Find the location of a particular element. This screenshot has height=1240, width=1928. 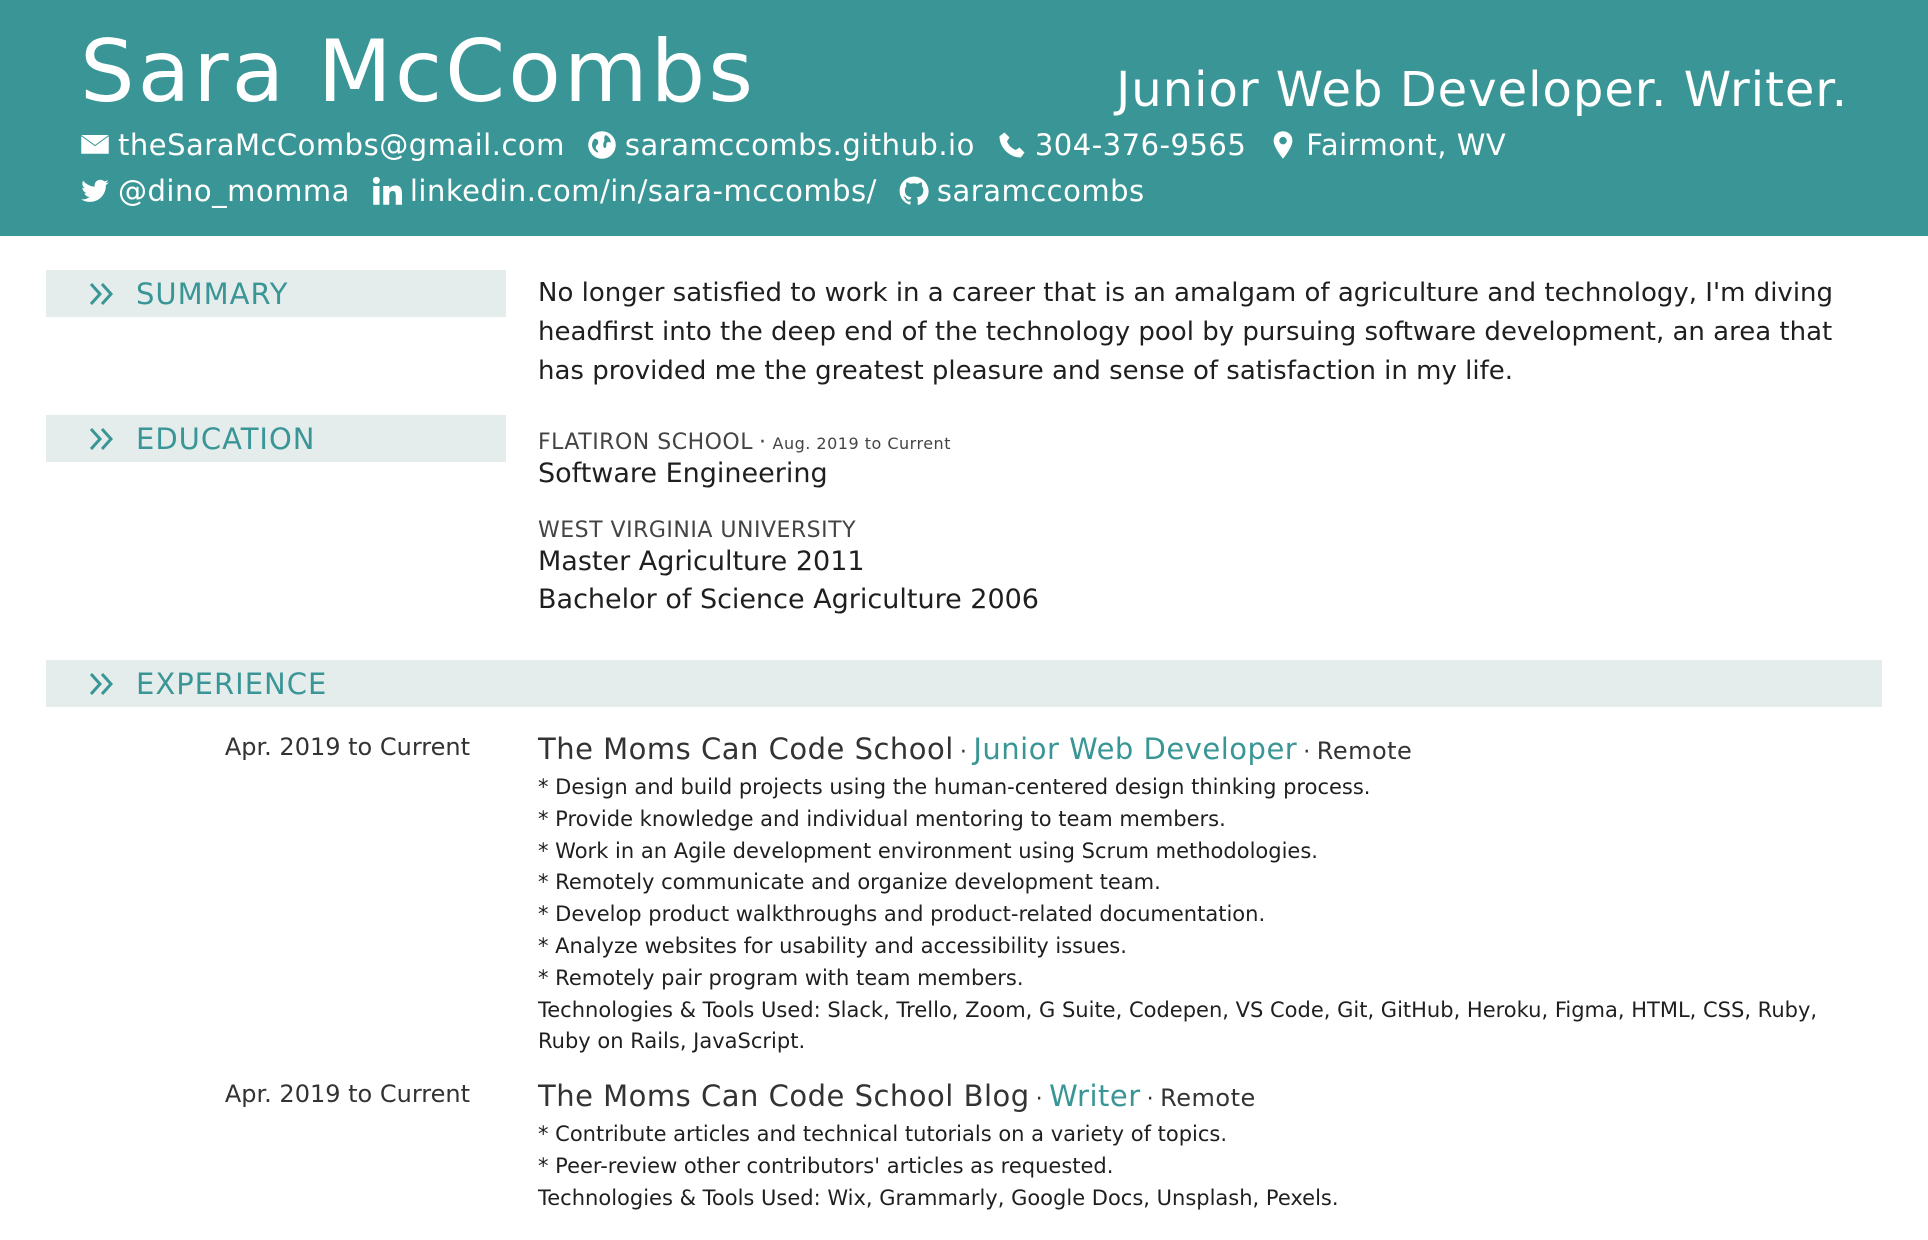

contact-location: Fairmont, WV is located at coordinates (1387, 145).